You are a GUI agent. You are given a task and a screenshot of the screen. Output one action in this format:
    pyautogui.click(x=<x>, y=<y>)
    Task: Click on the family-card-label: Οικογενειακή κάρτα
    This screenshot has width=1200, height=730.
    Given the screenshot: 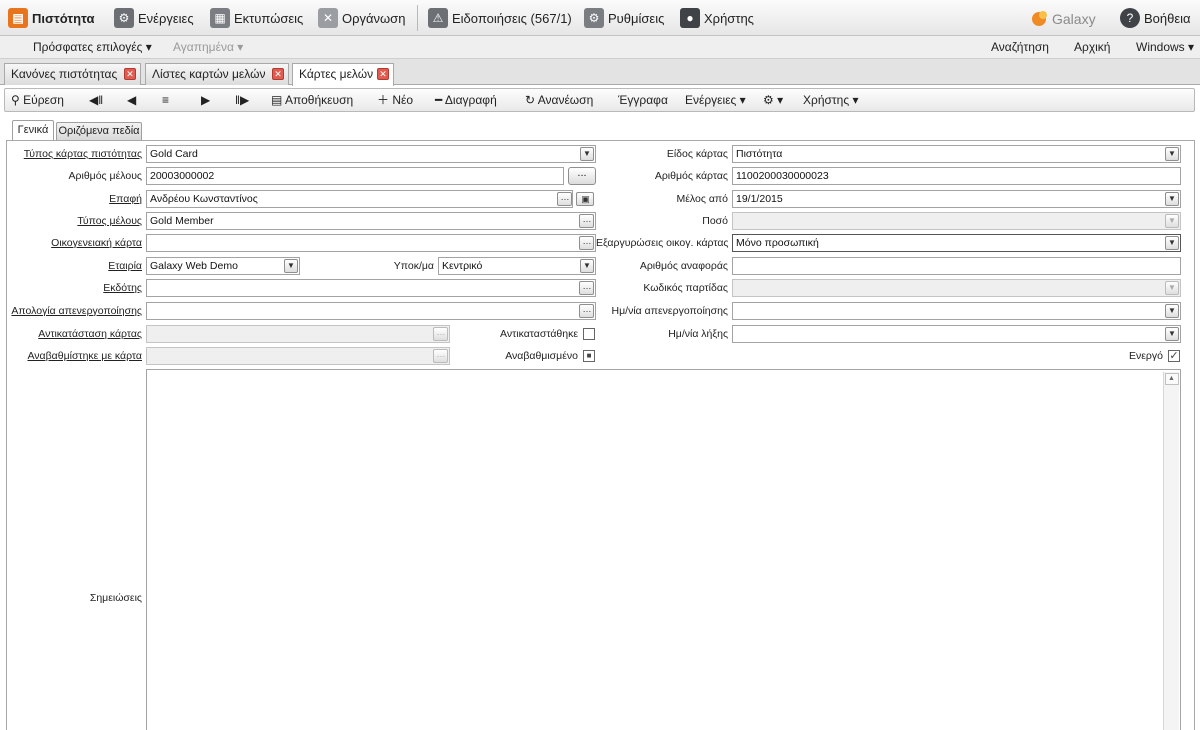 What is the action you would take?
    pyautogui.click(x=76, y=243)
    